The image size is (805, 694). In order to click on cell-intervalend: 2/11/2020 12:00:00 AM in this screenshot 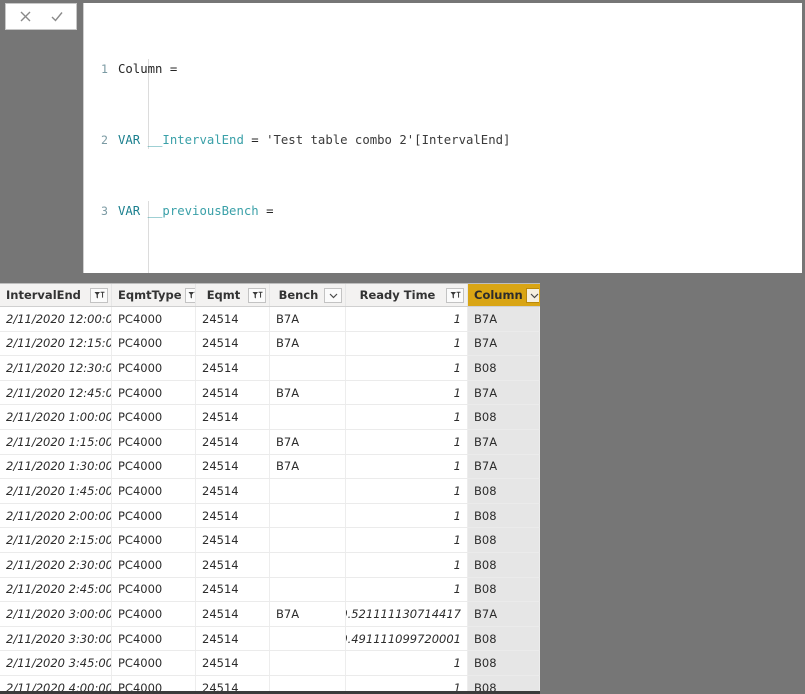, I will do `click(56, 319)`.